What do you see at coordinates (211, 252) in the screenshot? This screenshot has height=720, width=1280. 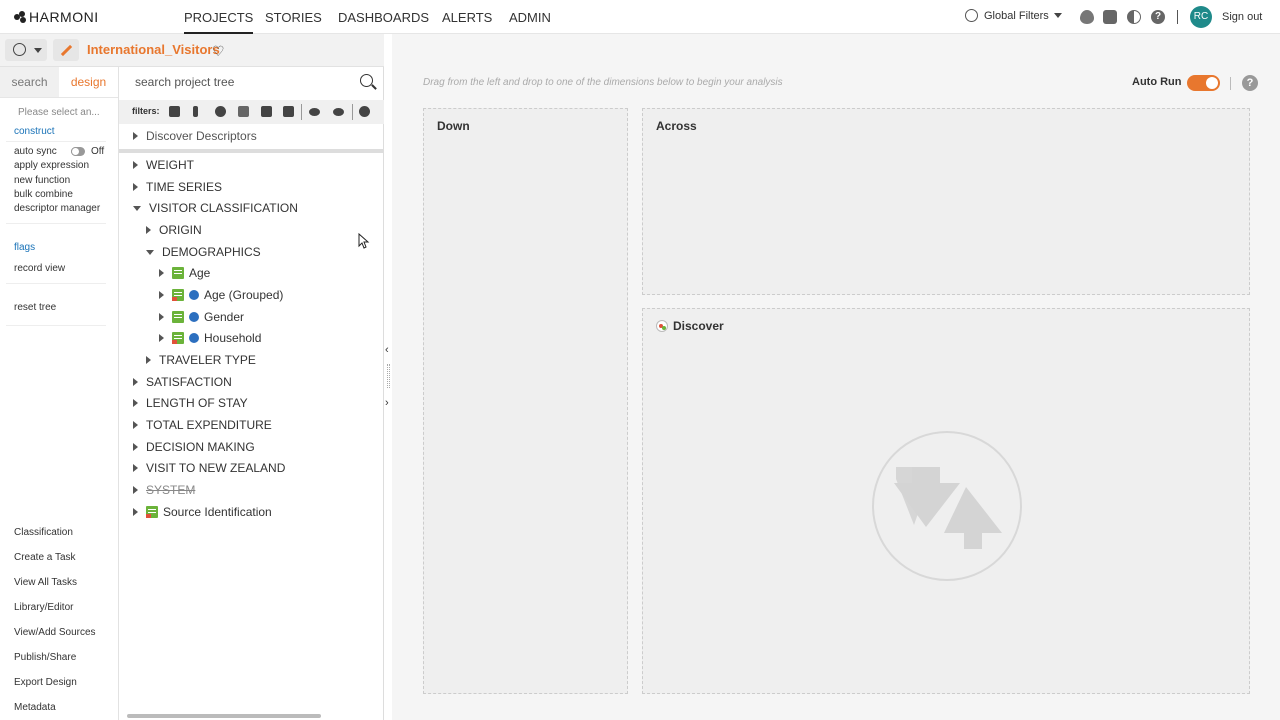 I see `tree-node-label: DEMOGRAPHICS` at bounding box center [211, 252].